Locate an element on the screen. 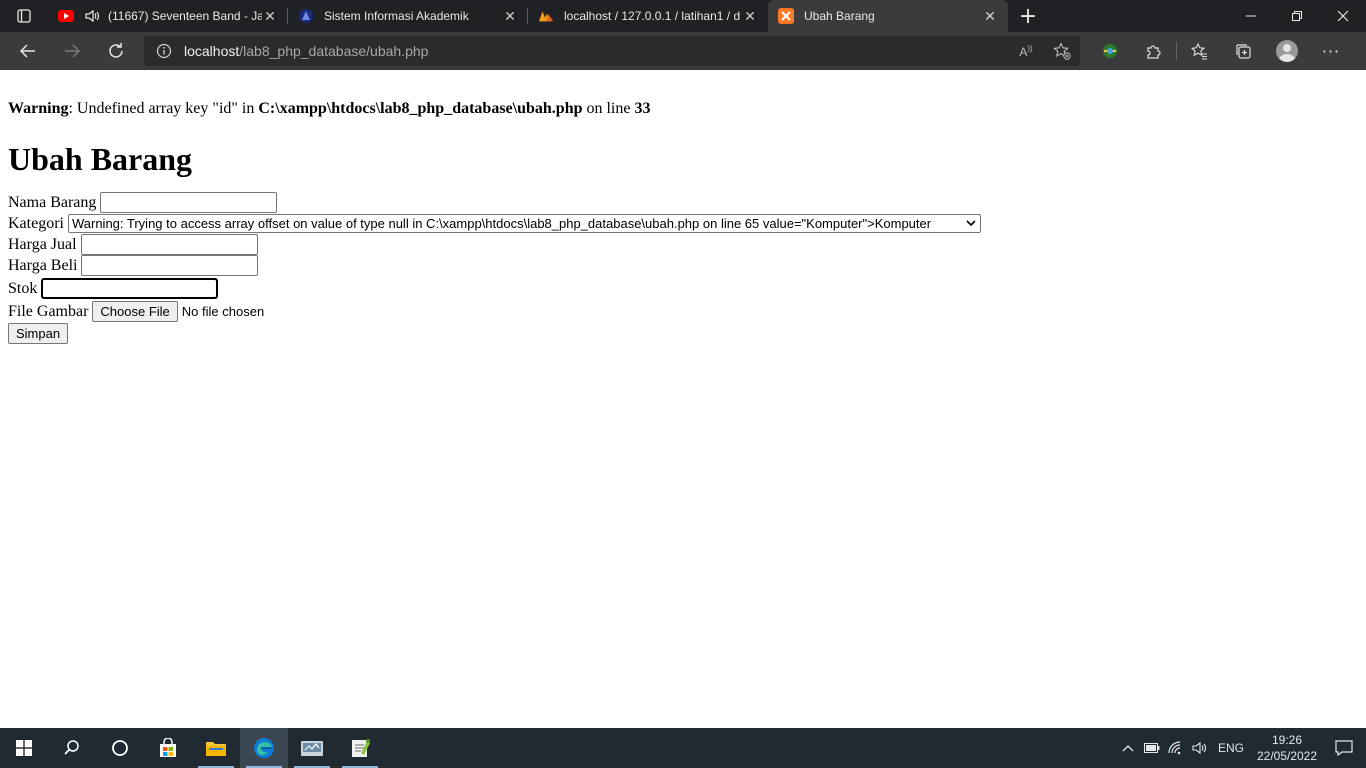  clock-date: 22/05/2022 is located at coordinates (1287, 756).